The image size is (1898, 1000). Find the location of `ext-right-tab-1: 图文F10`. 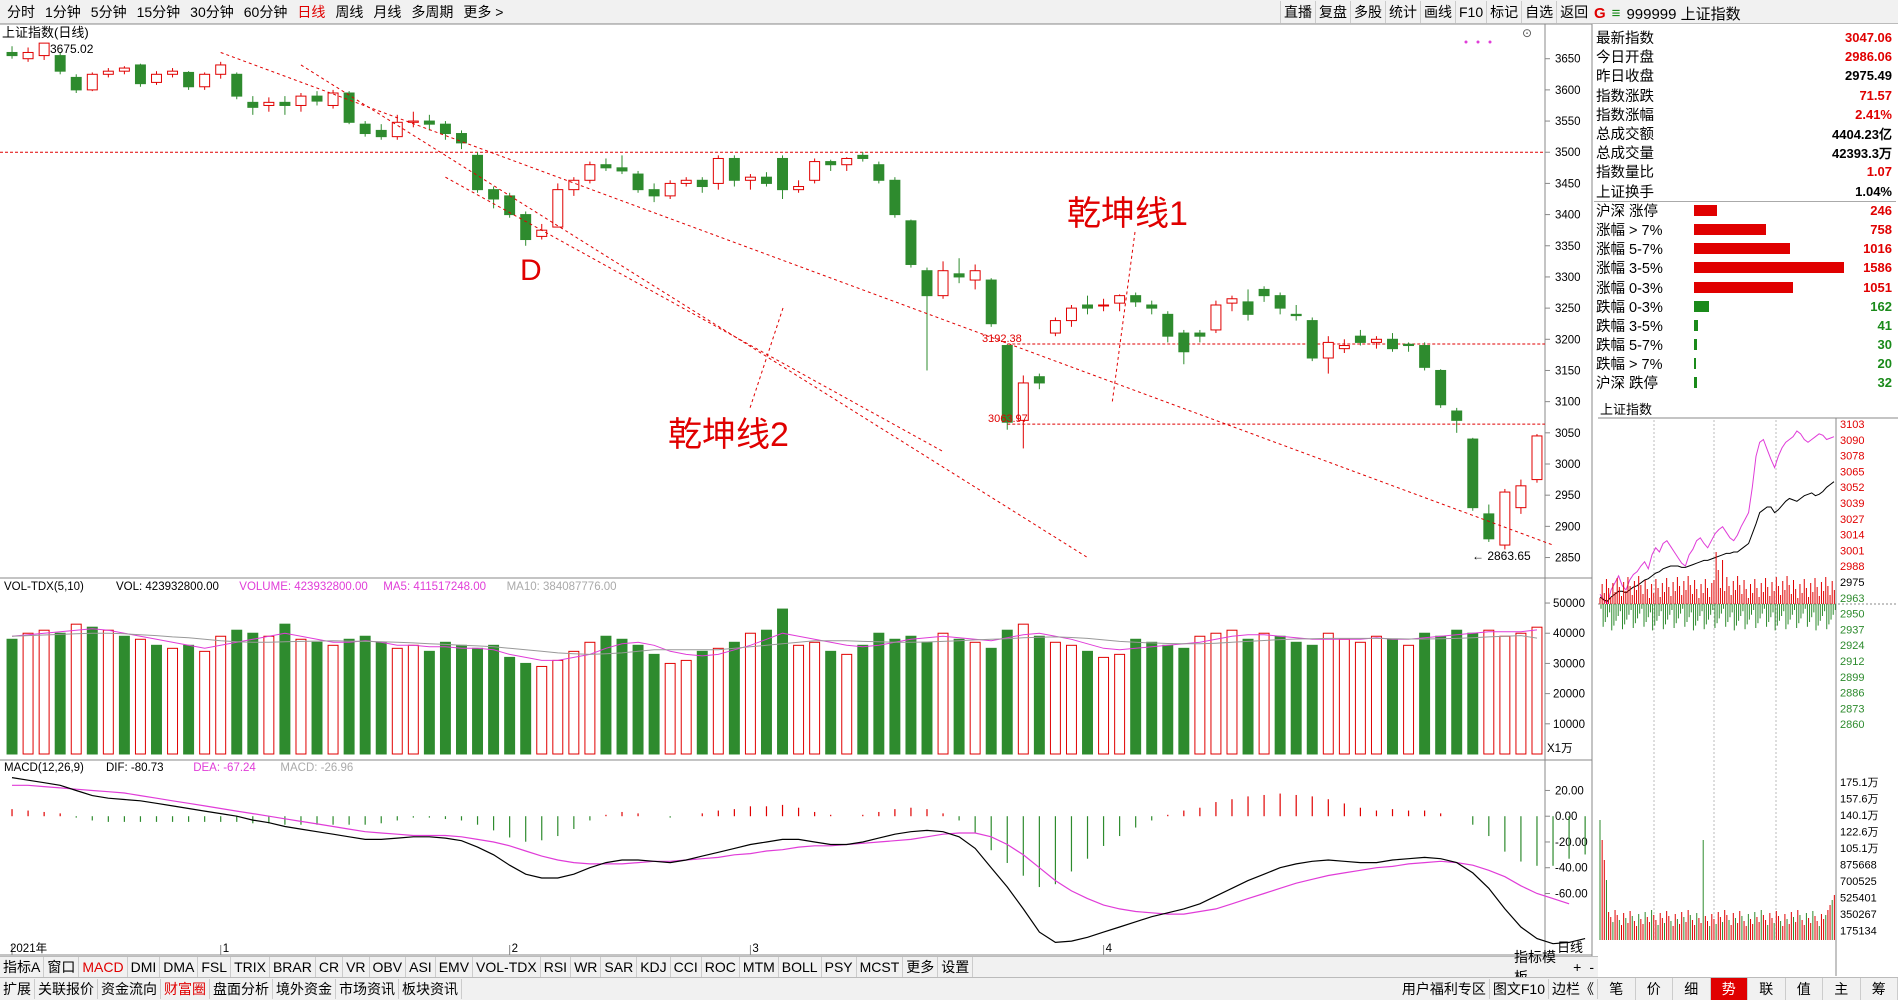

ext-right-tab-1: 图文F10 is located at coordinates (1519, 989).